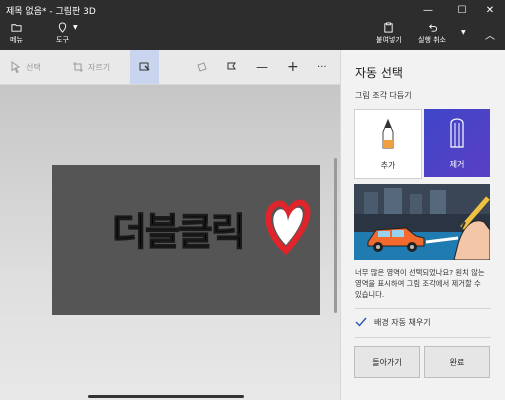 This screenshot has height=400, width=505. Describe the element at coordinates (388, 27) in the screenshot. I see `clipboard-icon` at that location.